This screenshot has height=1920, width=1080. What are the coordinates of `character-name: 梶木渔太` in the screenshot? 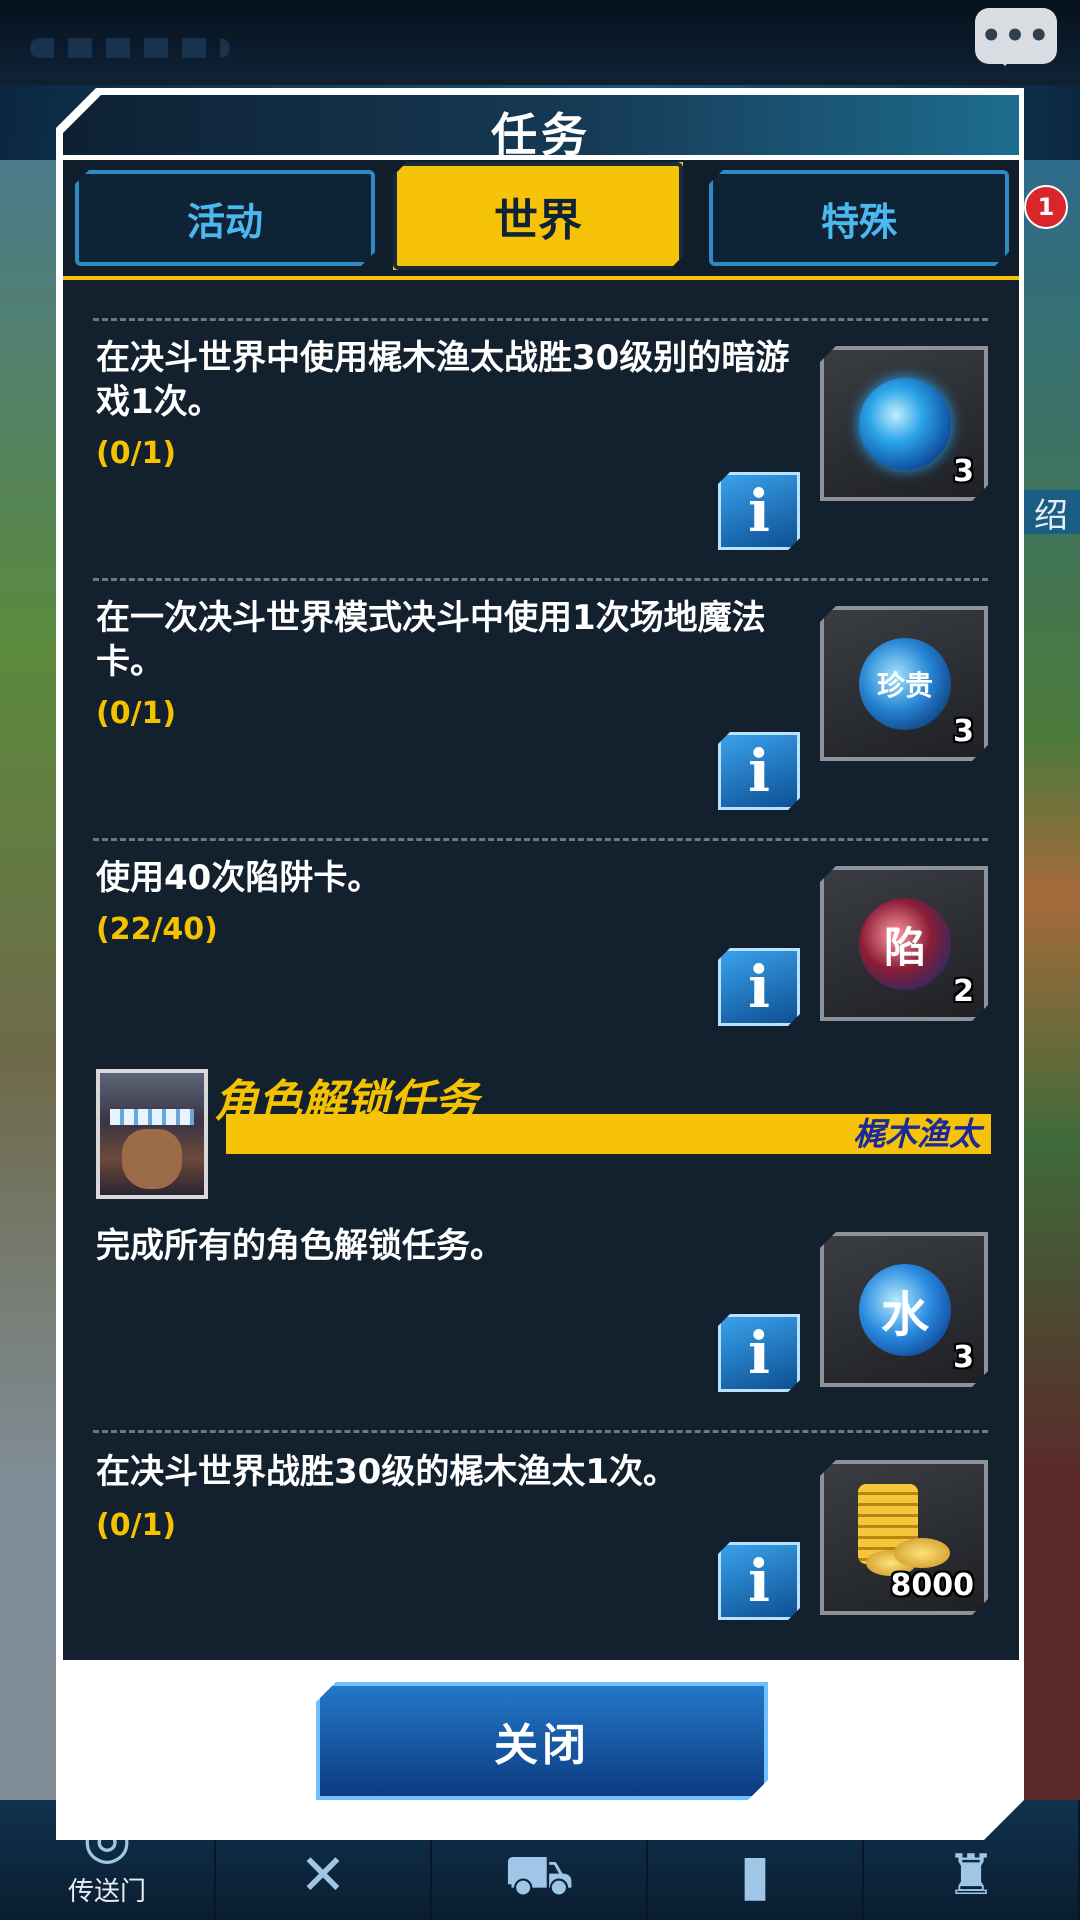 It's located at (916, 1134).